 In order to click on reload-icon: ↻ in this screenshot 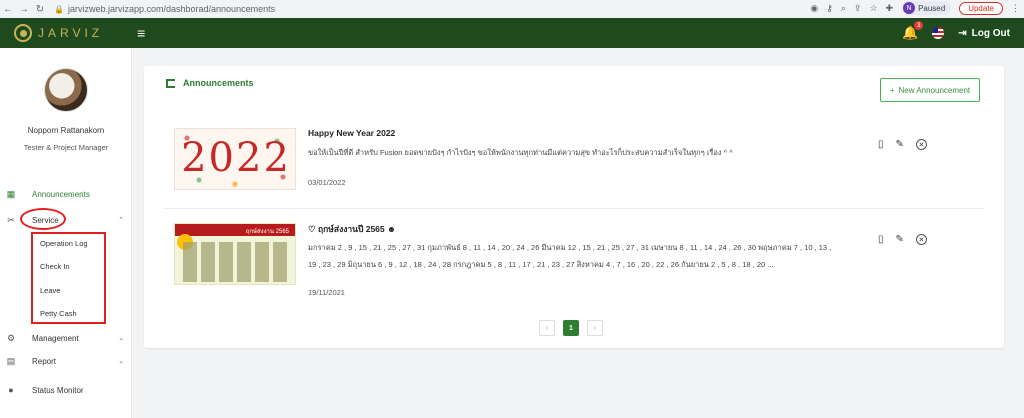, I will do `click(40, 9)`.